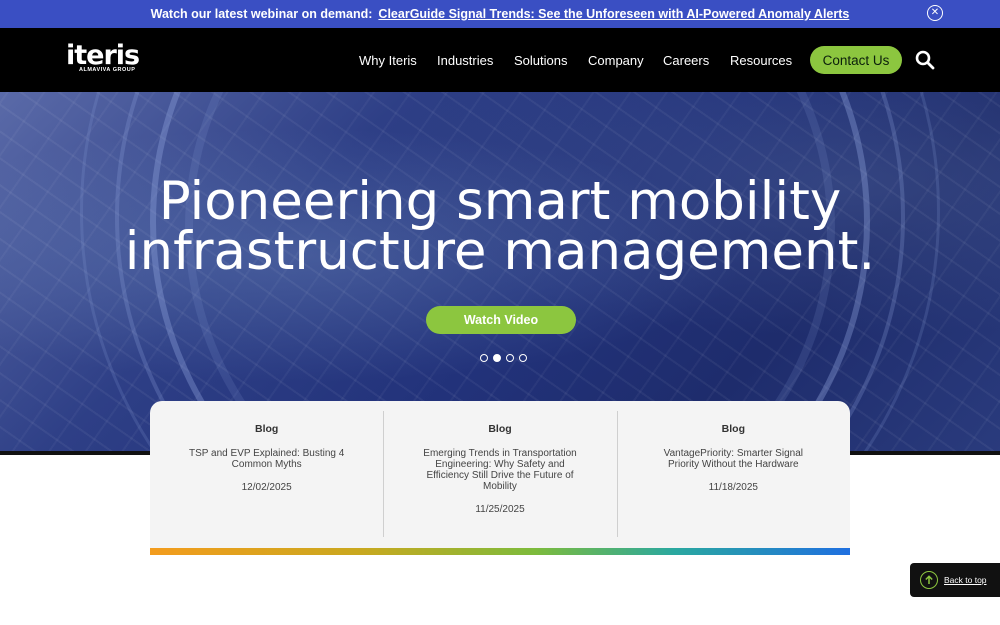 The width and height of the screenshot is (1000, 625). Describe the element at coordinates (733, 487) in the screenshot. I see `blog-date: 11/18/2025` at that location.